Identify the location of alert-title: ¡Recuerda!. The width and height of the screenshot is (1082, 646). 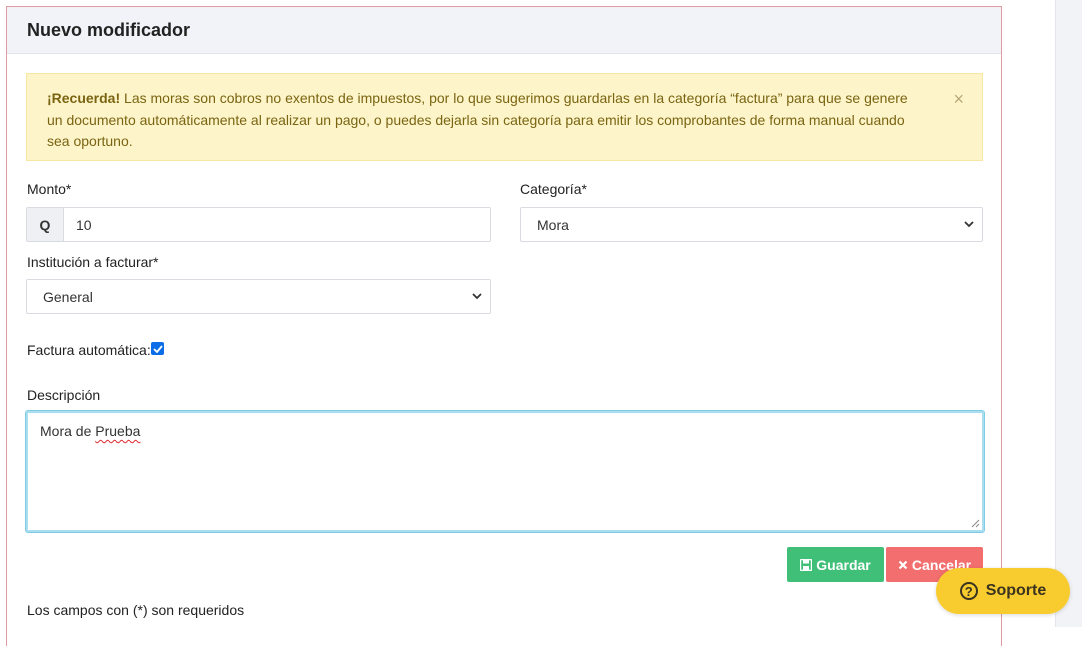
(84, 98).